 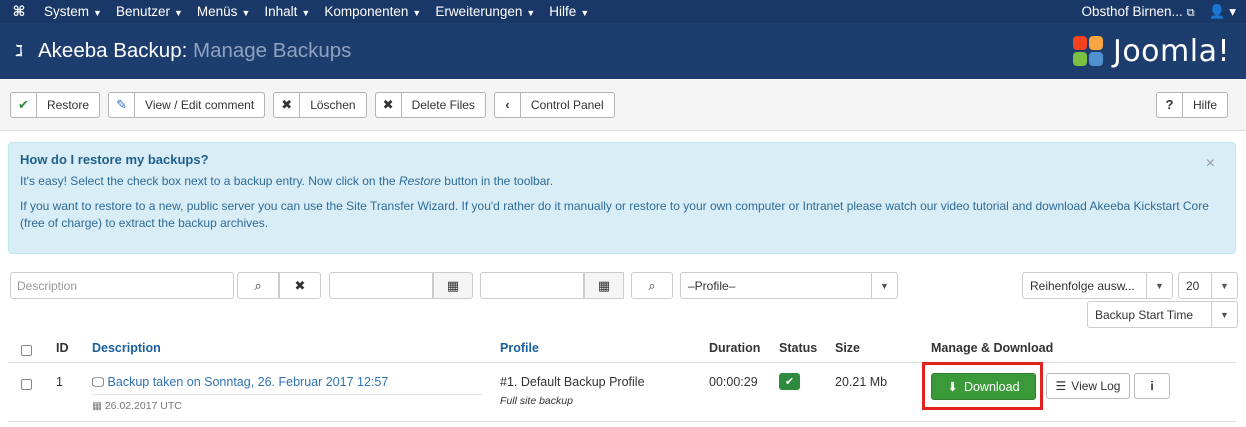 What do you see at coordinates (1193, 285) in the screenshot?
I see `select-value: 20` at bounding box center [1193, 285].